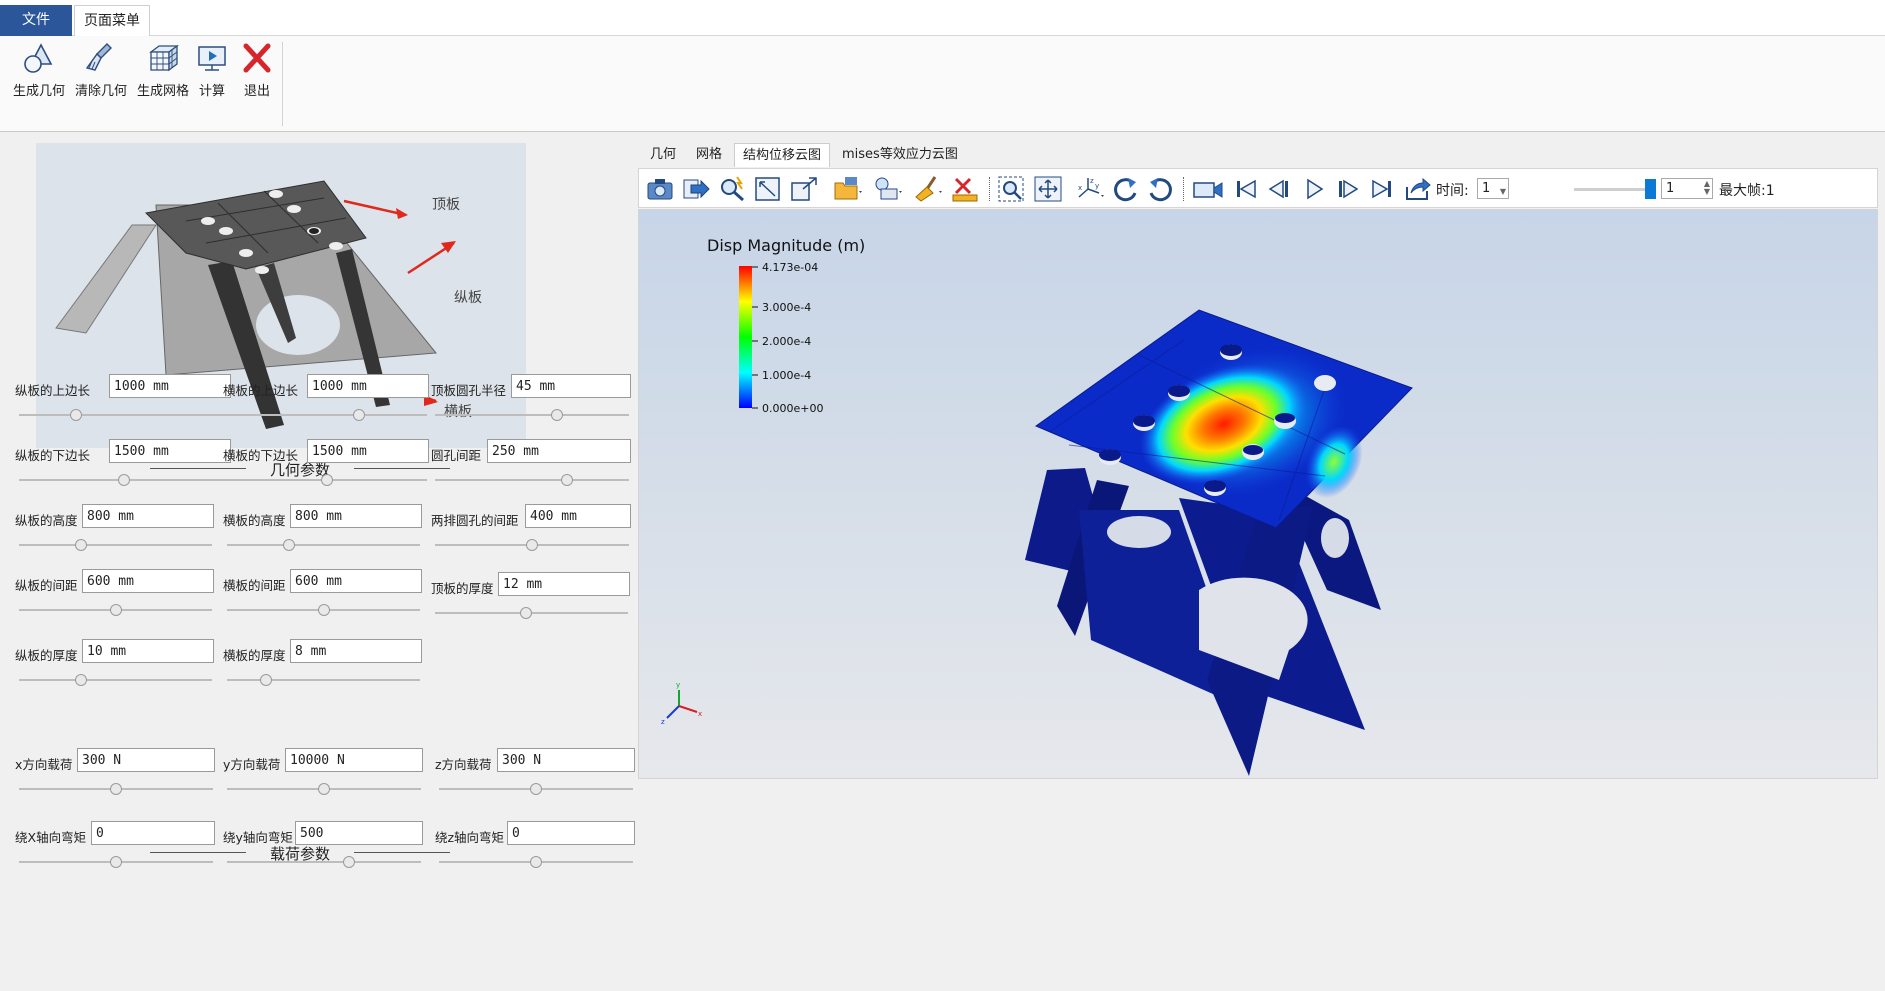 The height and width of the screenshot is (991, 1885). What do you see at coordinates (732, 189) in the screenshot?
I see `probe-button` at bounding box center [732, 189].